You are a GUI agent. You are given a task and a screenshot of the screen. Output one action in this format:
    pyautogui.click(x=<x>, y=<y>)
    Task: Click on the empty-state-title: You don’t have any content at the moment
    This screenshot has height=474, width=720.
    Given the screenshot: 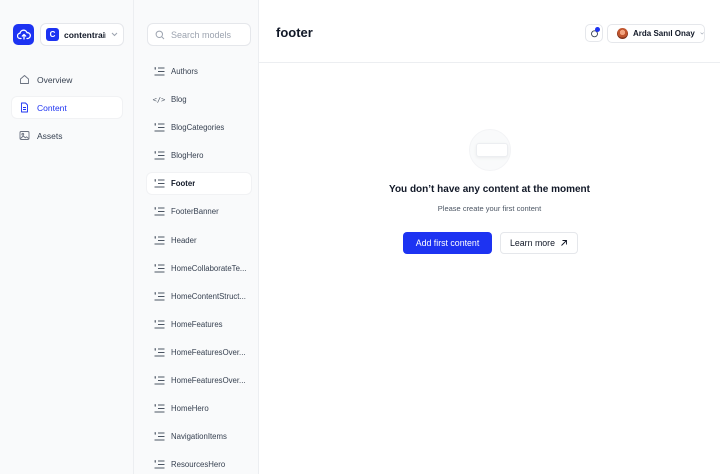 What is the action you would take?
    pyautogui.click(x=489, y=189)
    